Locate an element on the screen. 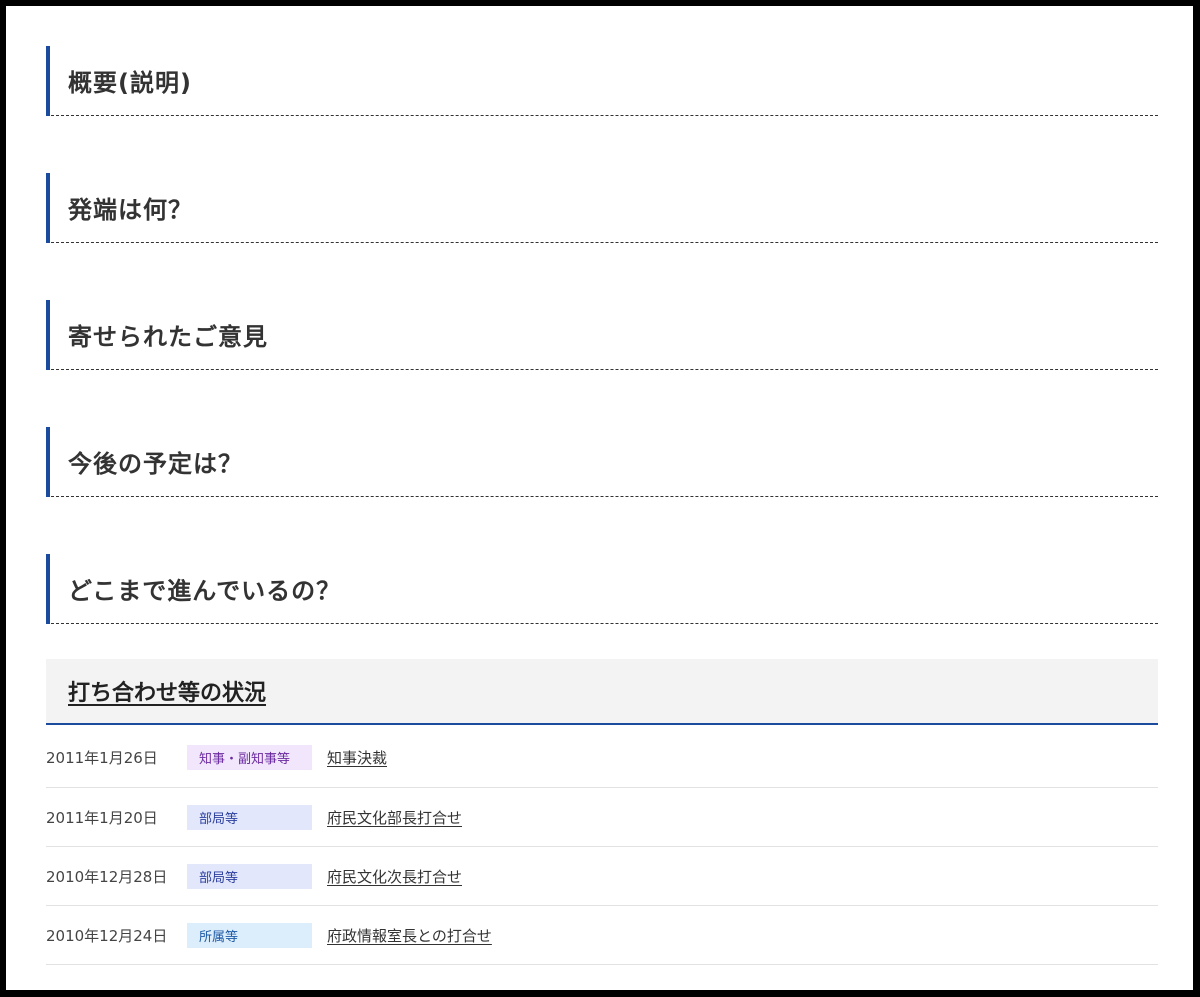 The width and height of the screenshot is (1200, 997). section-title: 今後の予定は？ is located at coordinates (155, 464).